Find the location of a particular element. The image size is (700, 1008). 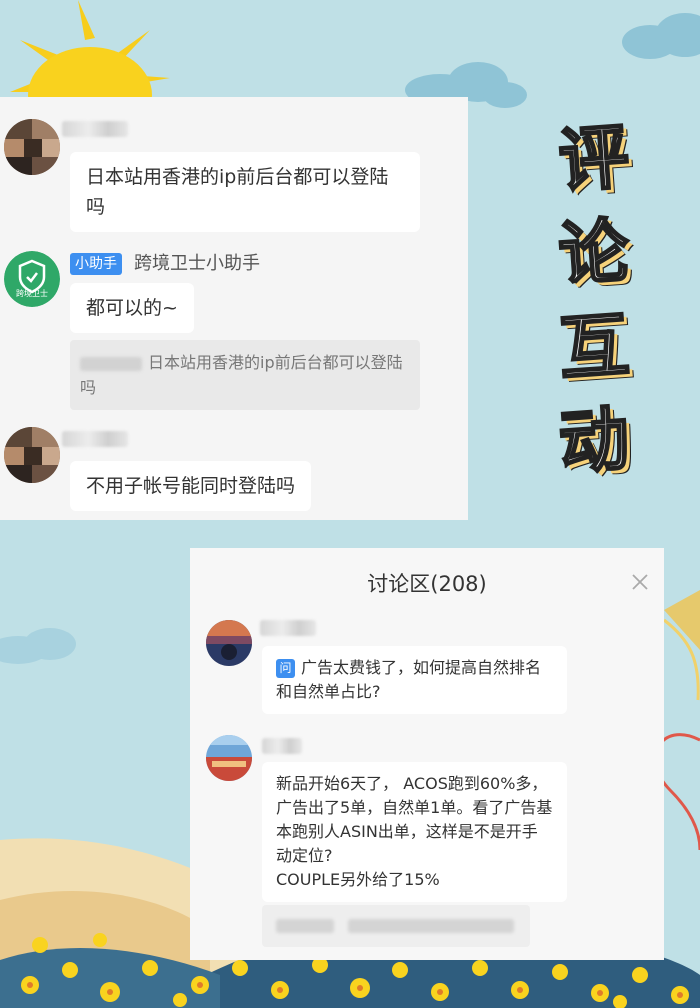

discussion-title: 讨论区(208) is located at coordinates (427, 584).